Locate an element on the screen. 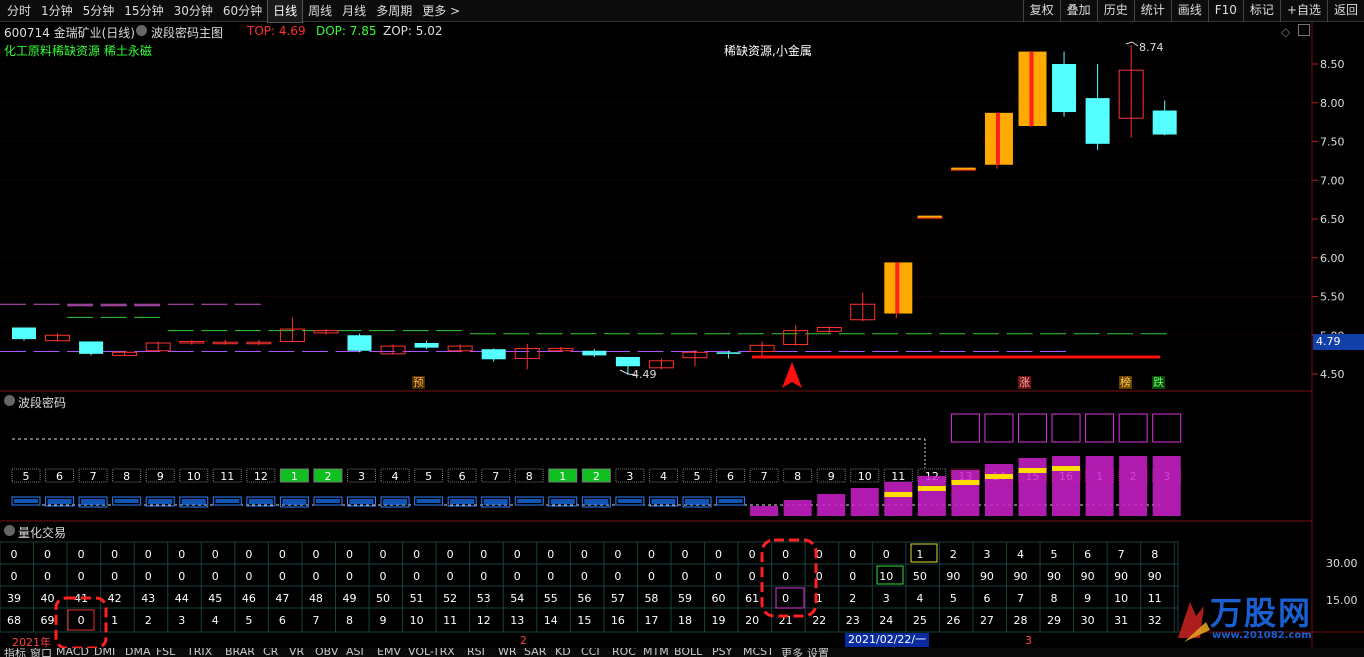 This screenshot has height=657, width=1364. indicator-tab: MCST is located at coordinates (758, 652).